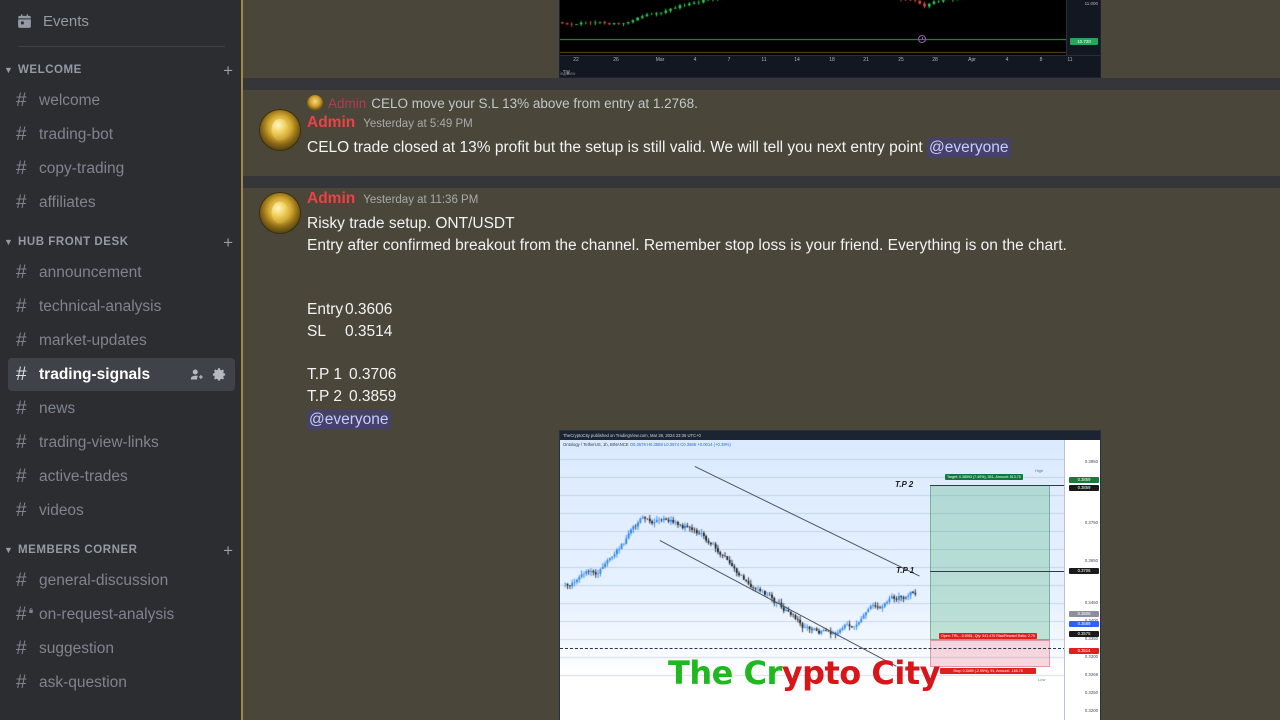  What do you see at coordinates (729, 60) in the screenshot?
I see `date-tick: 7` at bounding box center [729, 60].